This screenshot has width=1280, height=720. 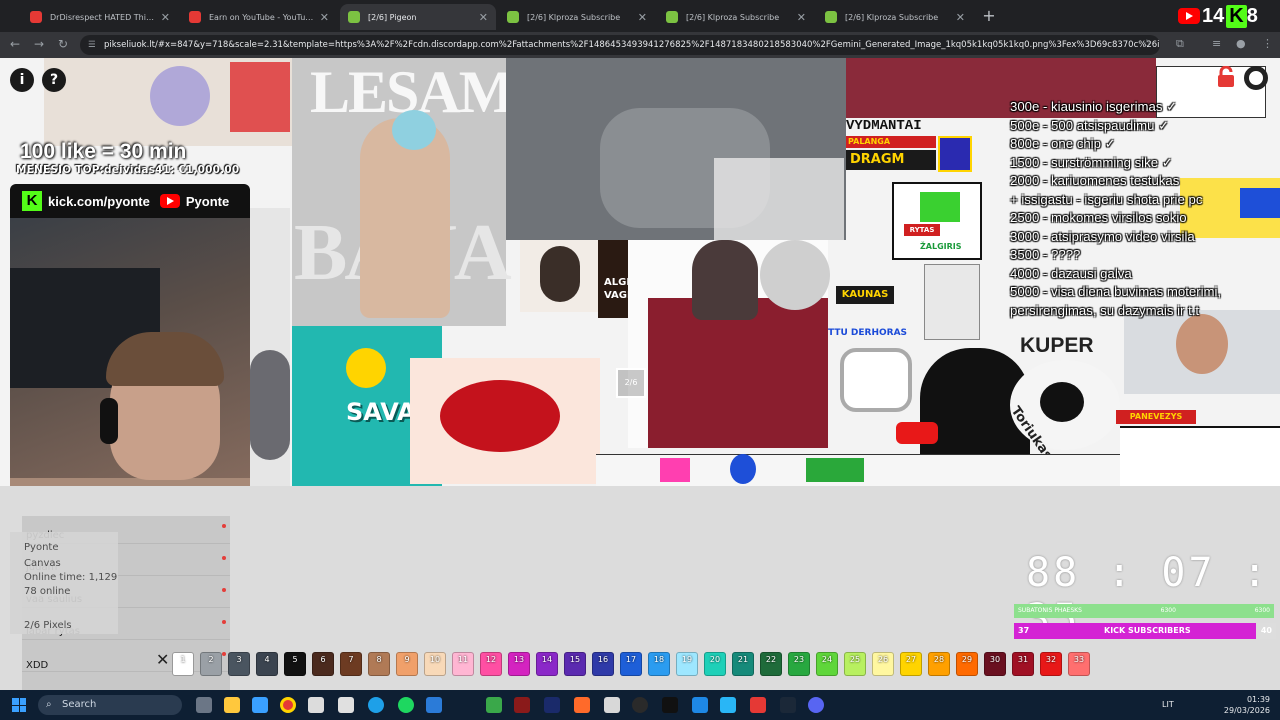 I want to click on palette-color-swatch: 9, so click(x=407, y=664).